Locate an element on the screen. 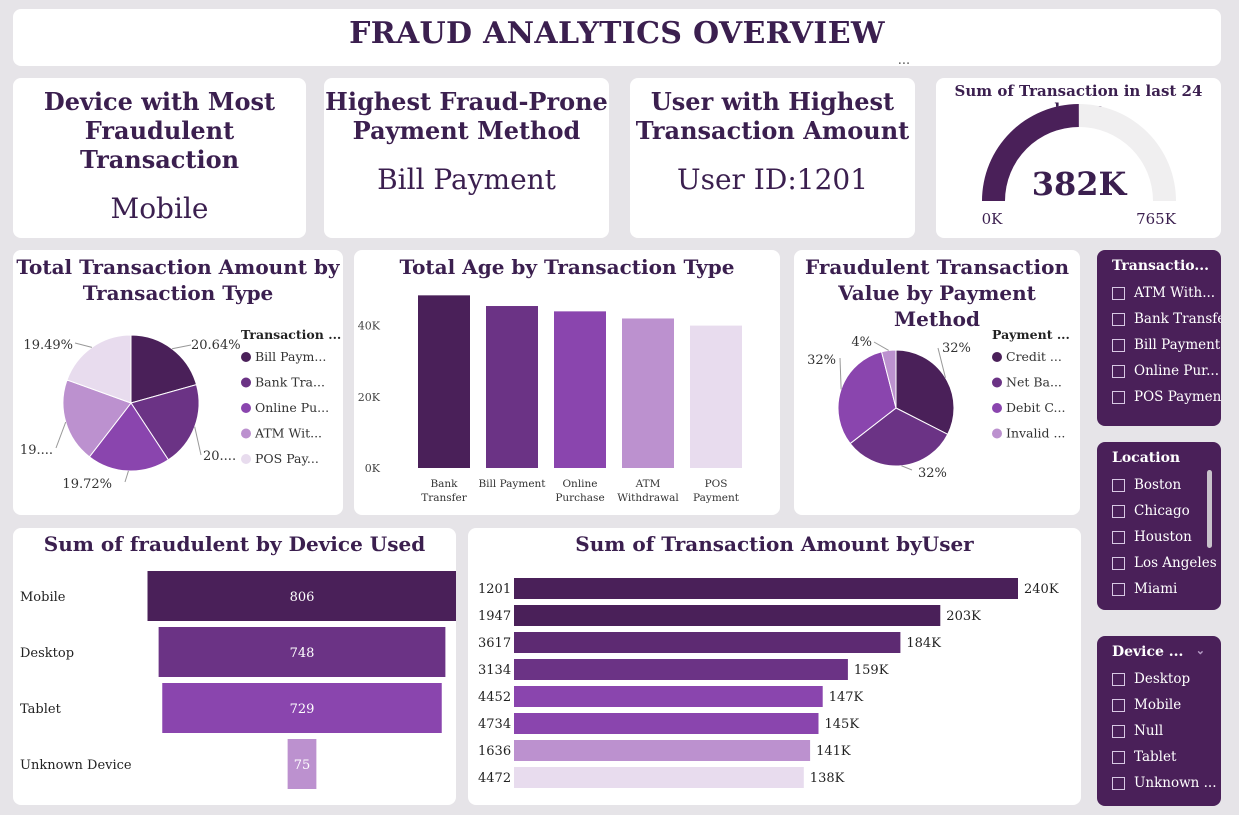  slicer-title: Device ... ⌄ is located at coordinates (1166, 652).